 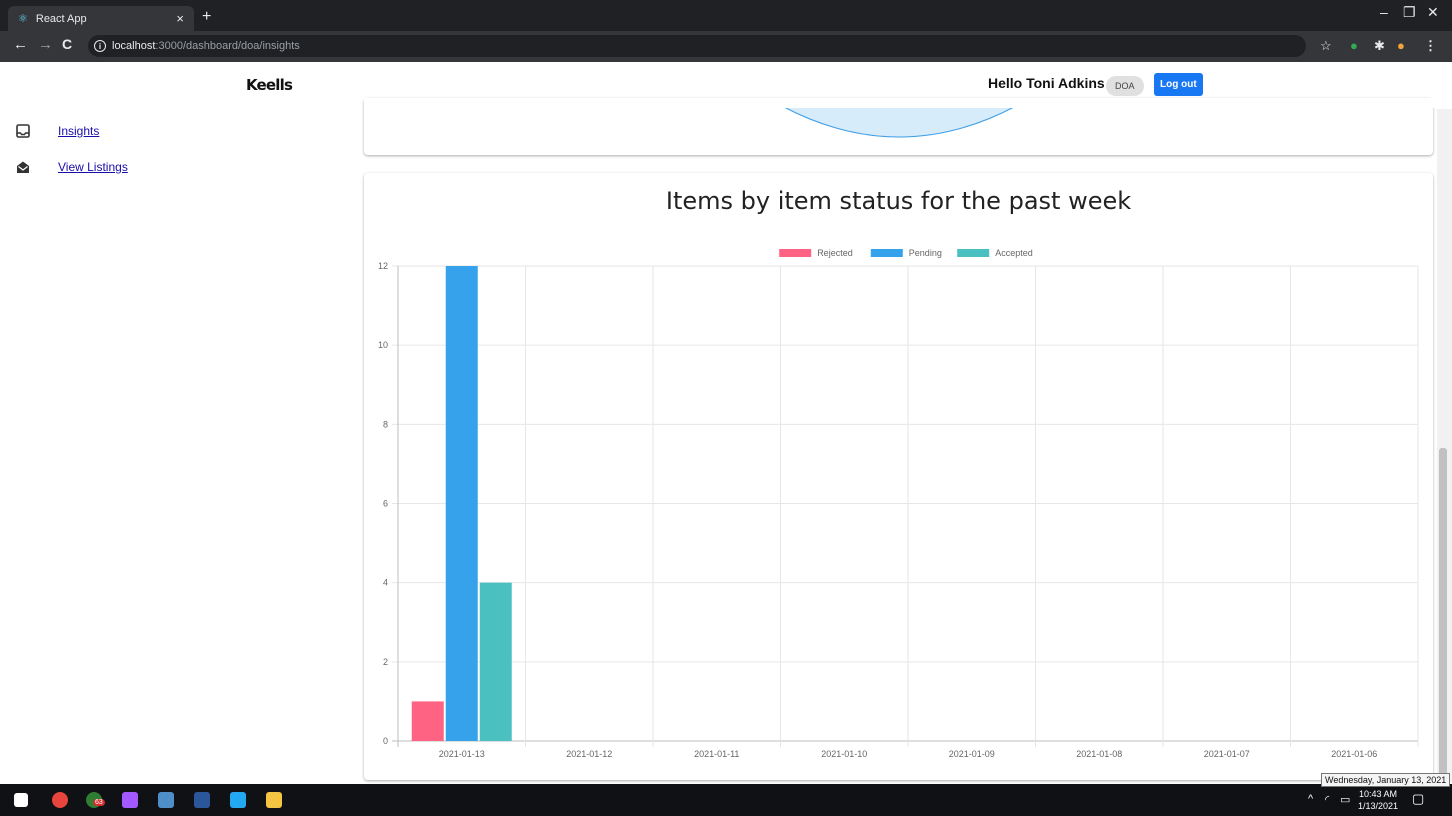 I want to click on y-tick-label: 0, so click(x=385, y=741).